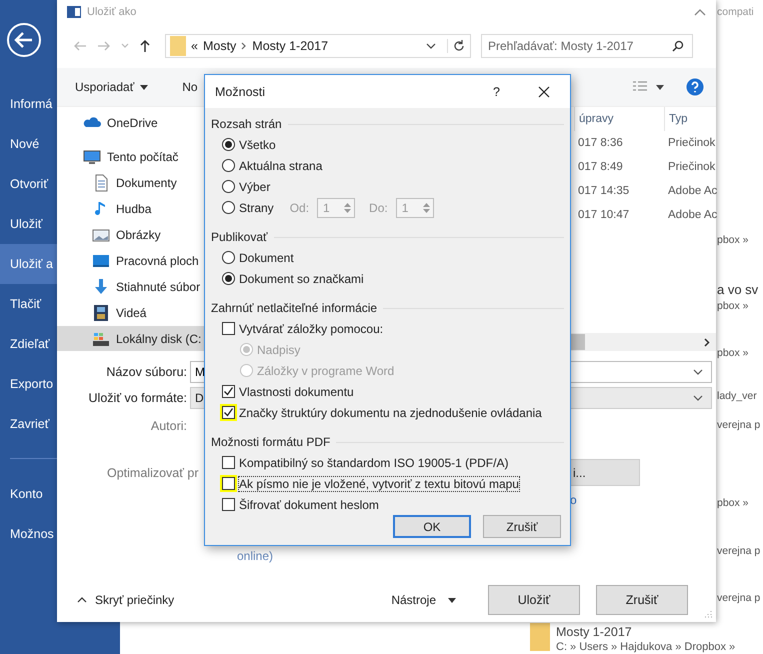 This screenshot has width=763, height=654. I want to click on field-label: Optimalizovať pr, so click(153, 473).